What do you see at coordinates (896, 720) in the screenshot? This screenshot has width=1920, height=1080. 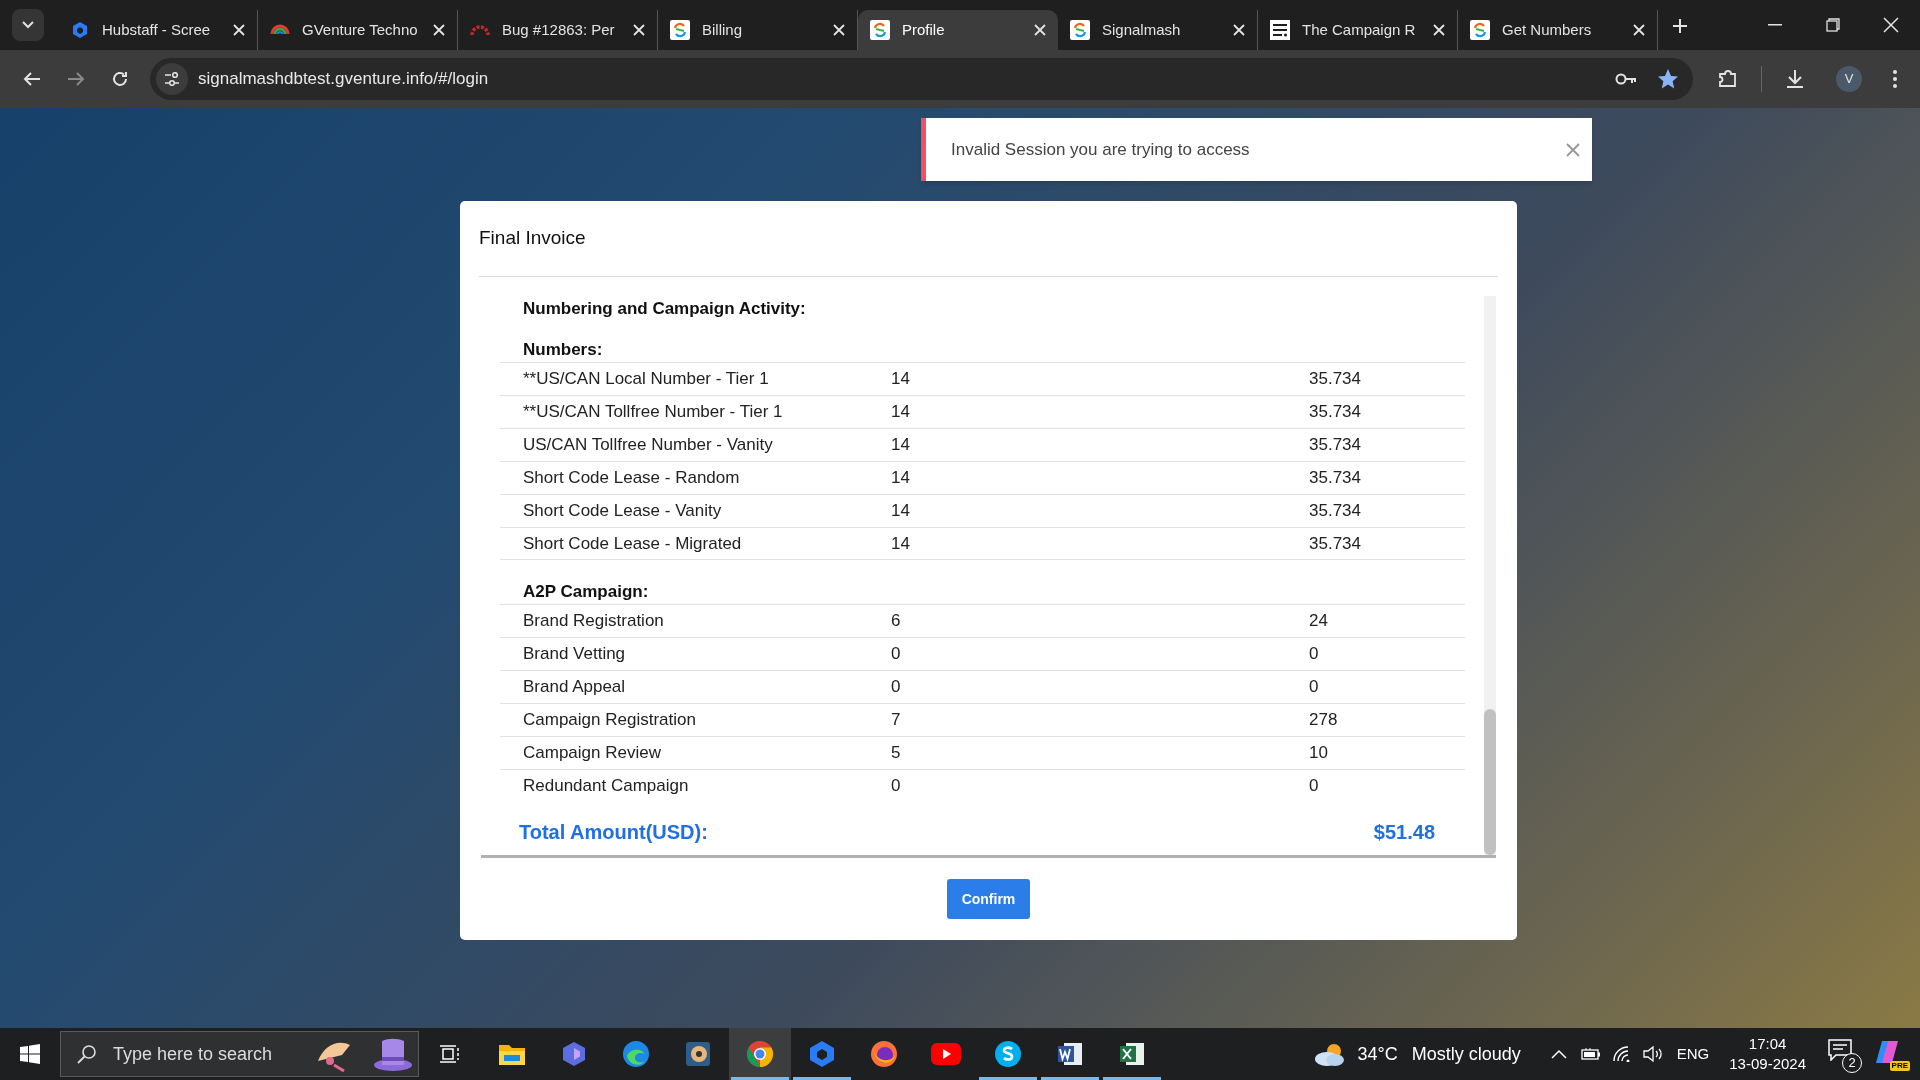 I see `quantity-value: 7` at bounding box center [896, 720].